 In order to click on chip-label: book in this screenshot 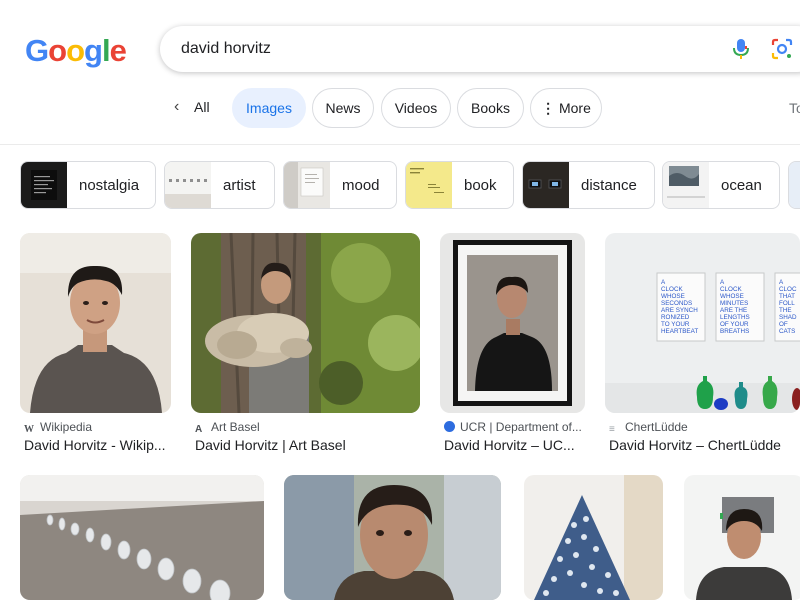, I will do `click(480, 185)`.